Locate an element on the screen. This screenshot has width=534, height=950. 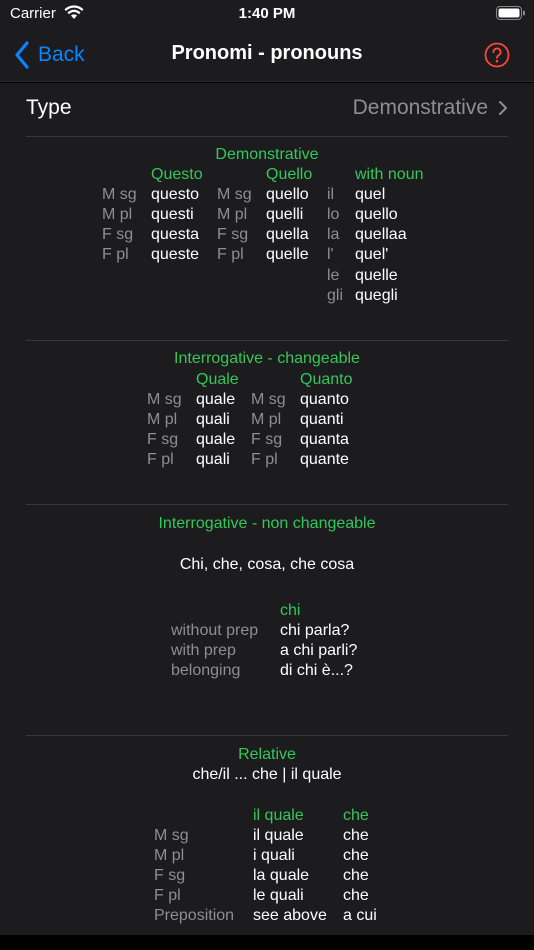
section-title: Interrogative - changeable is located at coordinates (267, 358).